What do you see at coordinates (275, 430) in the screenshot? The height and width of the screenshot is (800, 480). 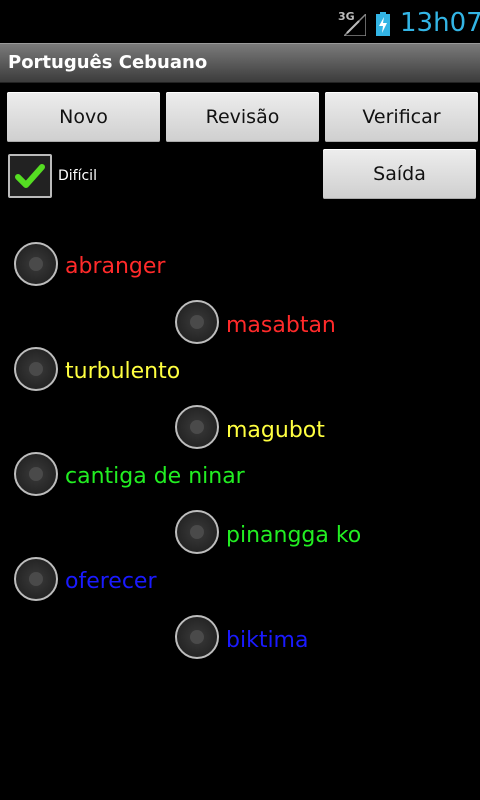 I see `word-label: magubot` at bounding box center [275, 430].